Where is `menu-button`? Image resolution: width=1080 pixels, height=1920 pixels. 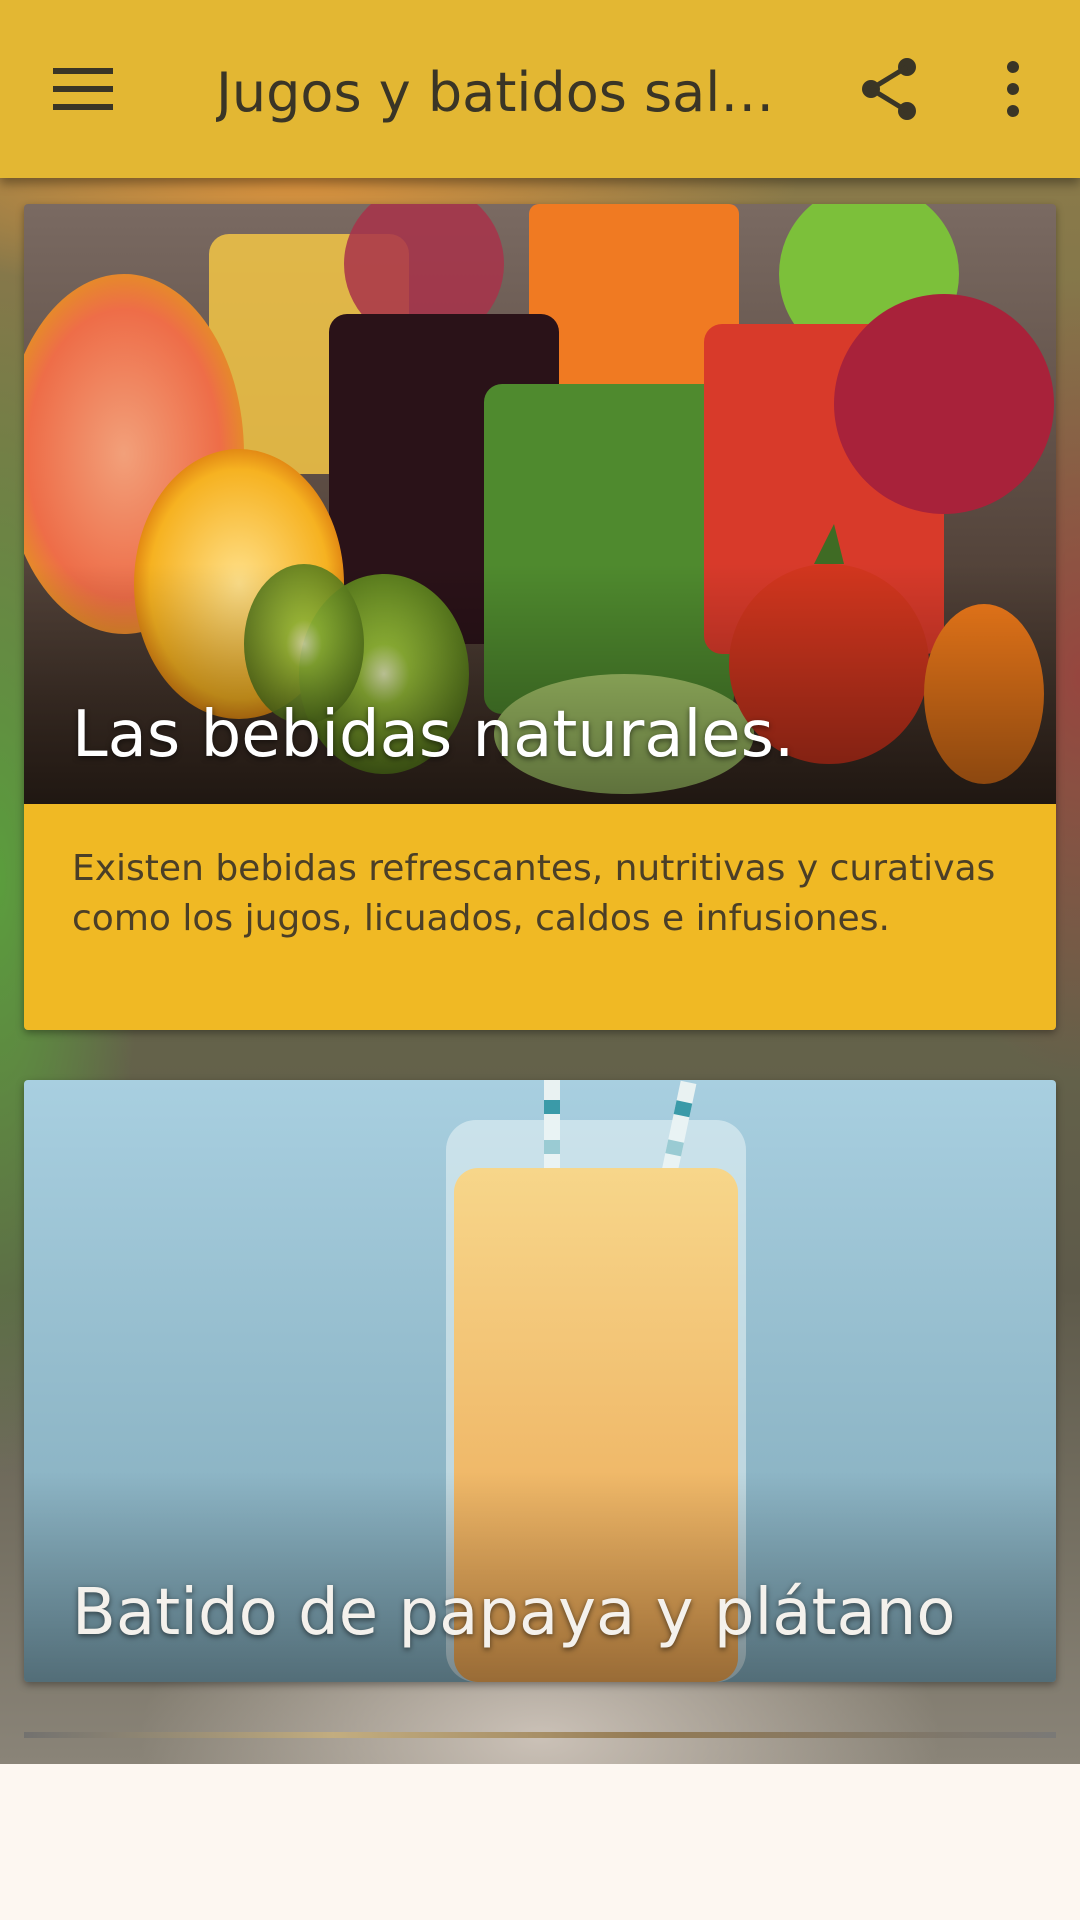 menu-button is located at coordinates (83, 89).